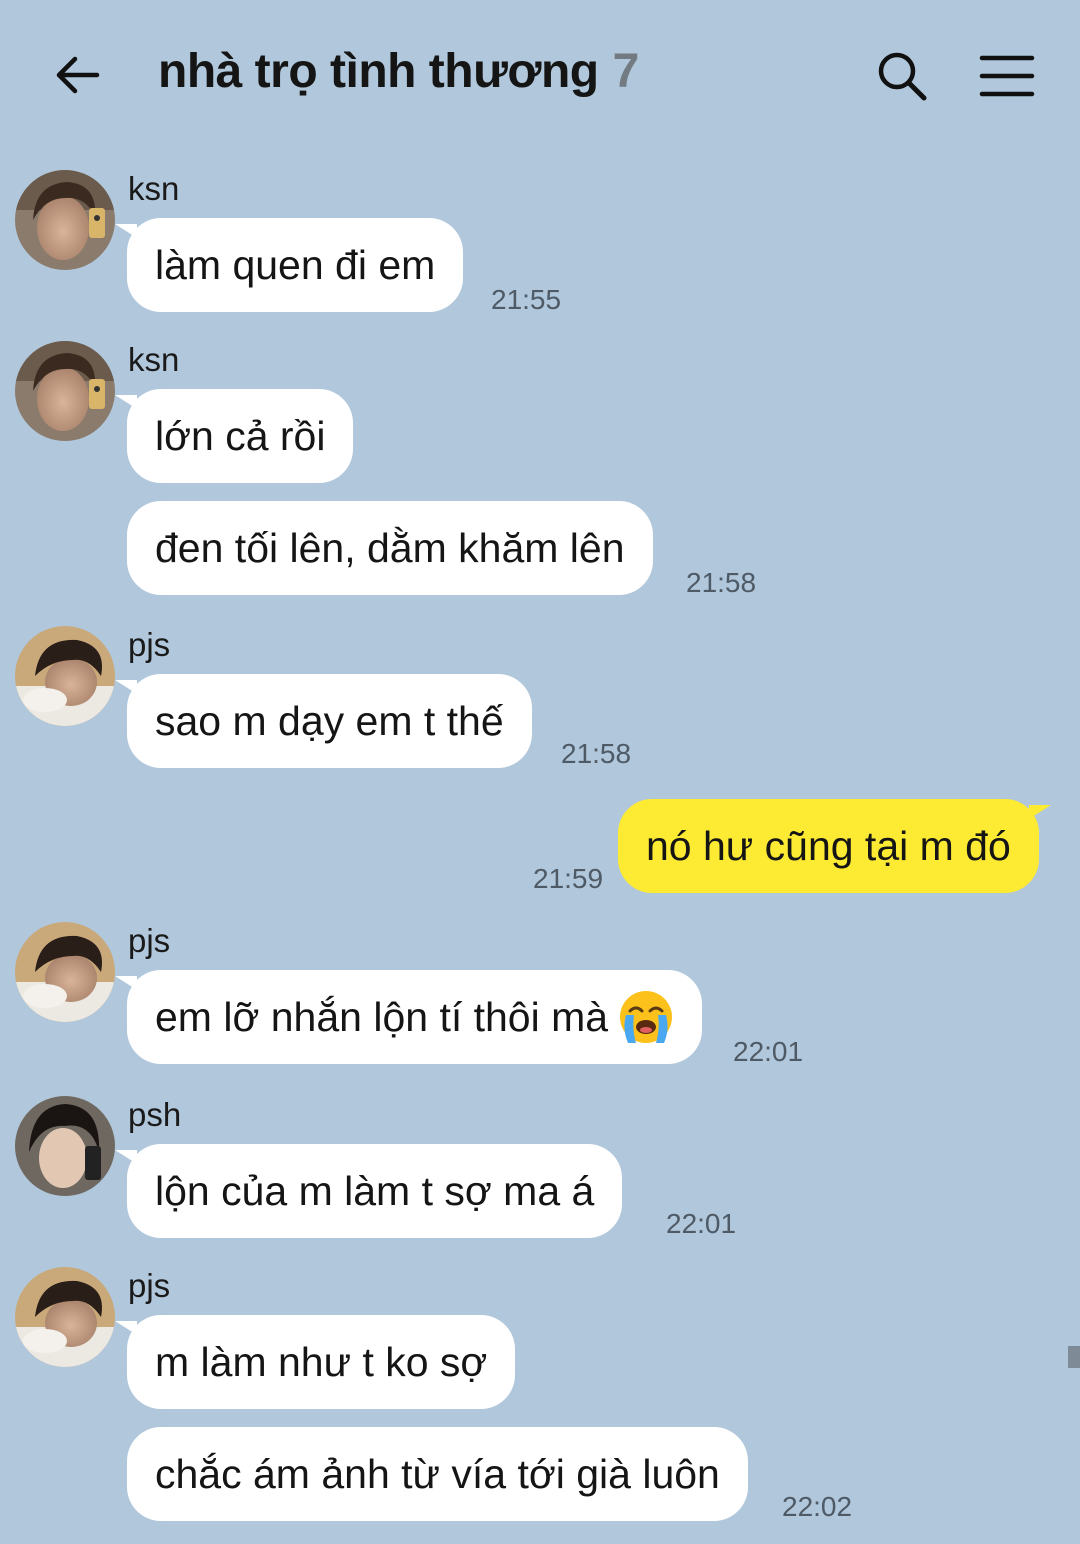 Image resolution: width=1080 pixels, height=1544 pixels. Describe the element at coordinates (155, 1114) in the screenshot. I see `sender-name: psh` at that location.